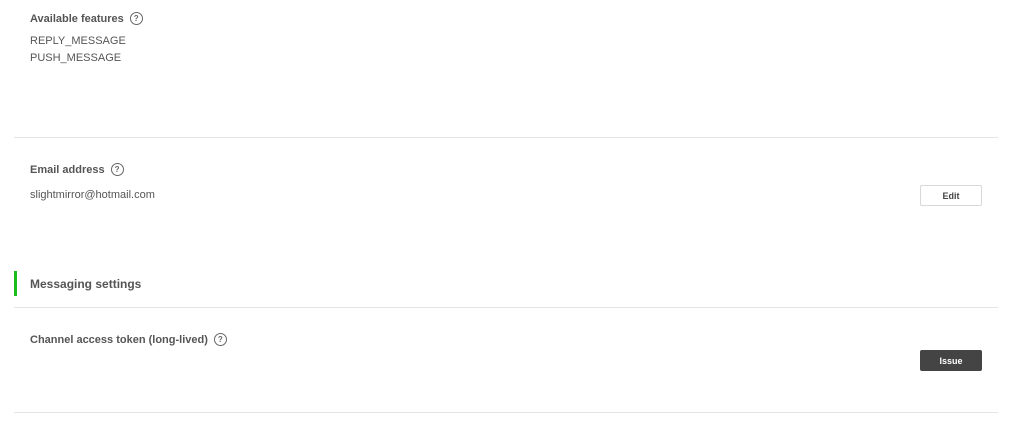 The height and width of the screenshot is (424, 1024). Describe the element at coordinates (951, 195) in the screenshot. I see `edit-email-button: Edit` at that location.